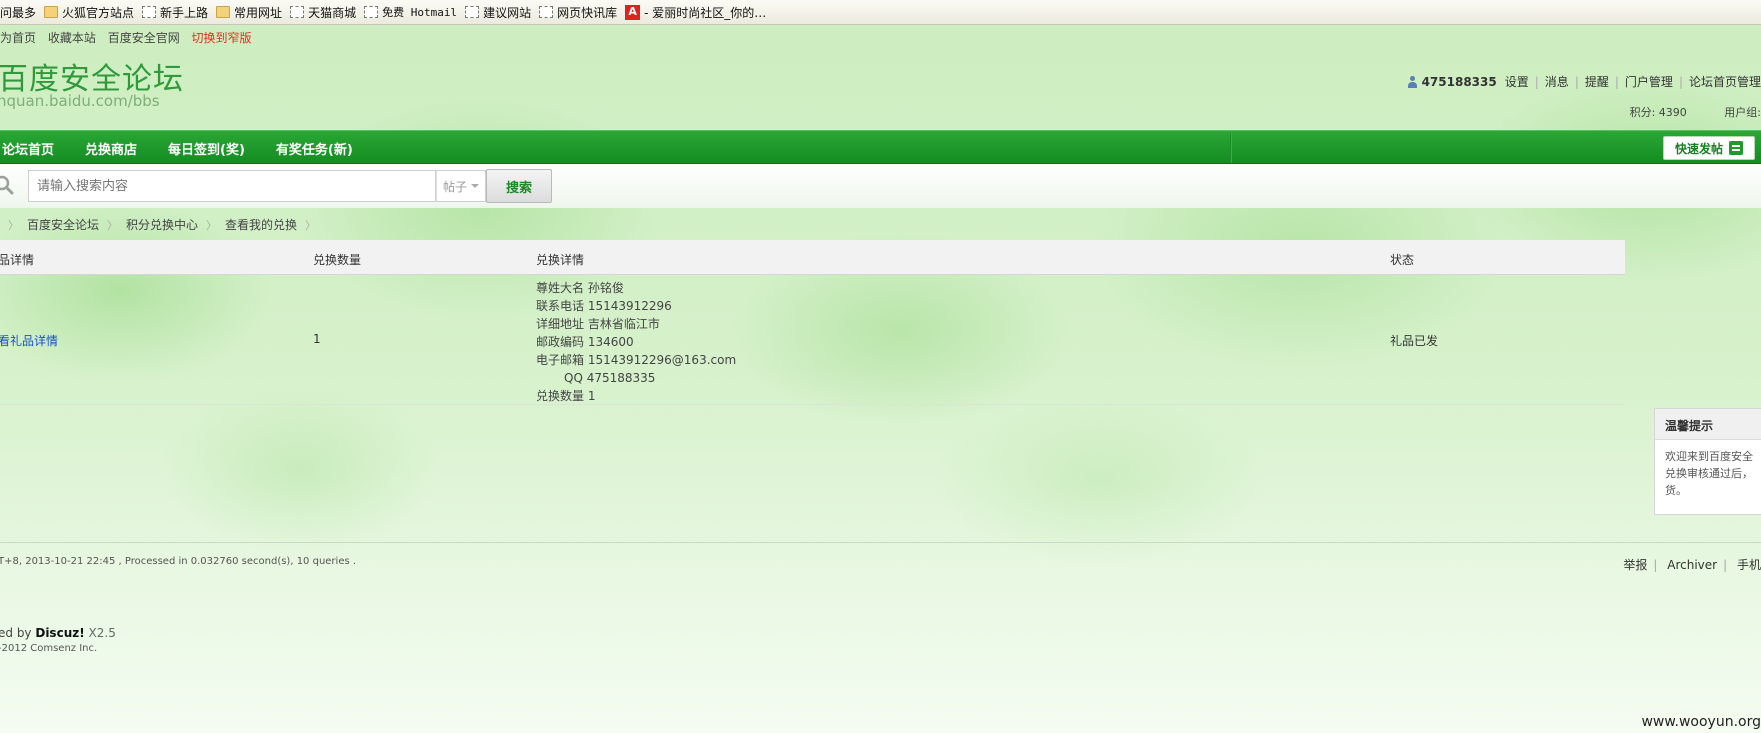  What do you see at coordinates (18, 633) in the screenshot?
I see `powered-prefix: ed by` at bounding box center [18, 633].